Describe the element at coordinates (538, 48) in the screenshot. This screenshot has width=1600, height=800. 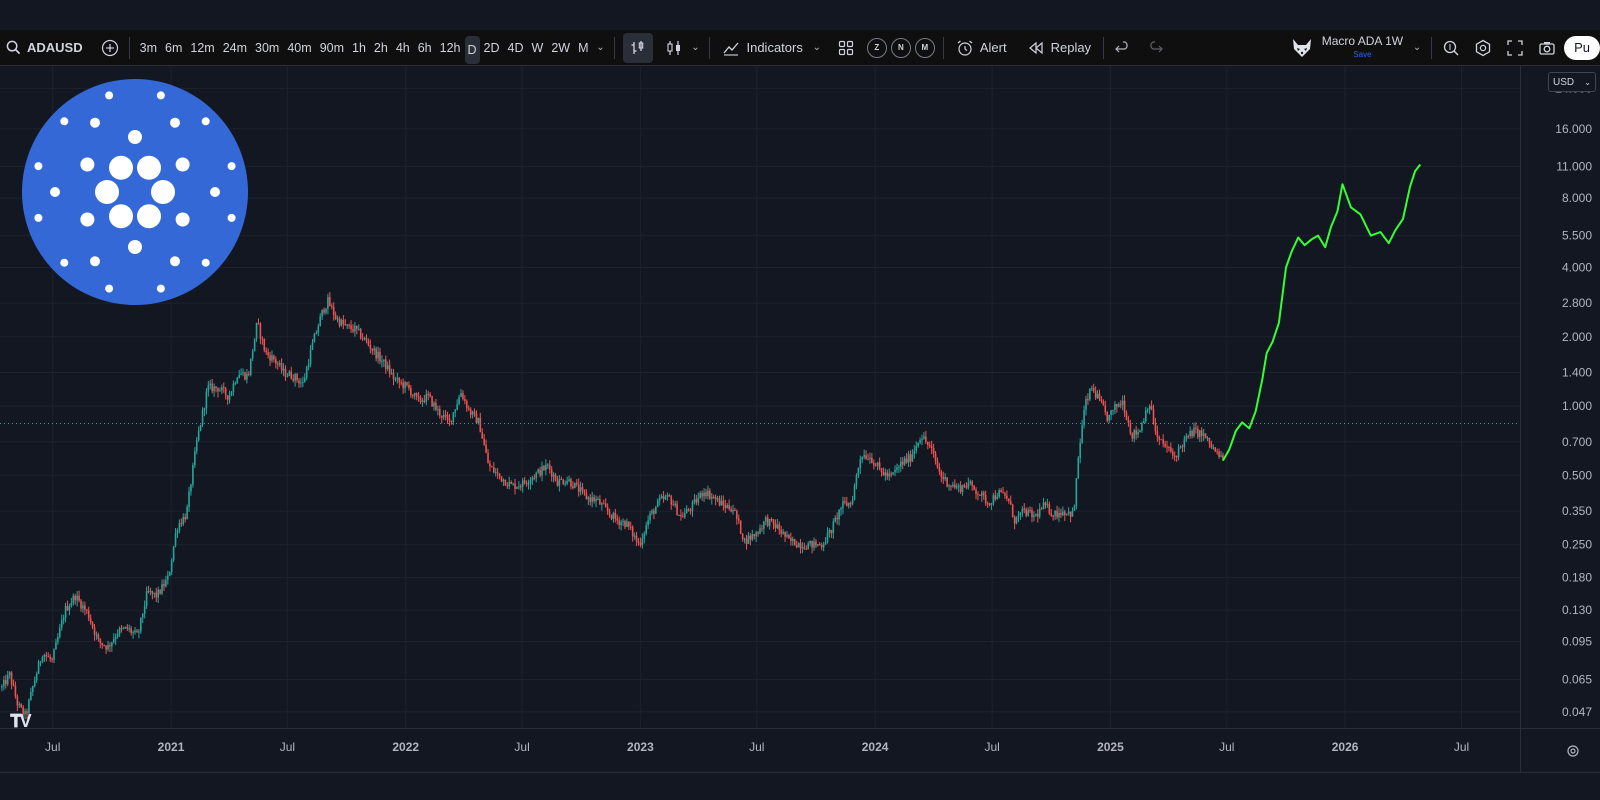
I see `timeframe-w: W` at that location.